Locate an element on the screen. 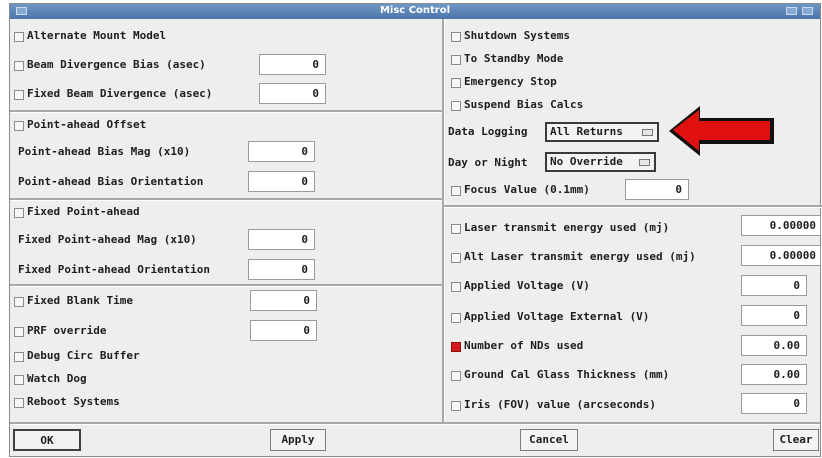 The width and height of the screenshot is (822, 458). cancel-button: Cancel is located at coordinates (549, 440).